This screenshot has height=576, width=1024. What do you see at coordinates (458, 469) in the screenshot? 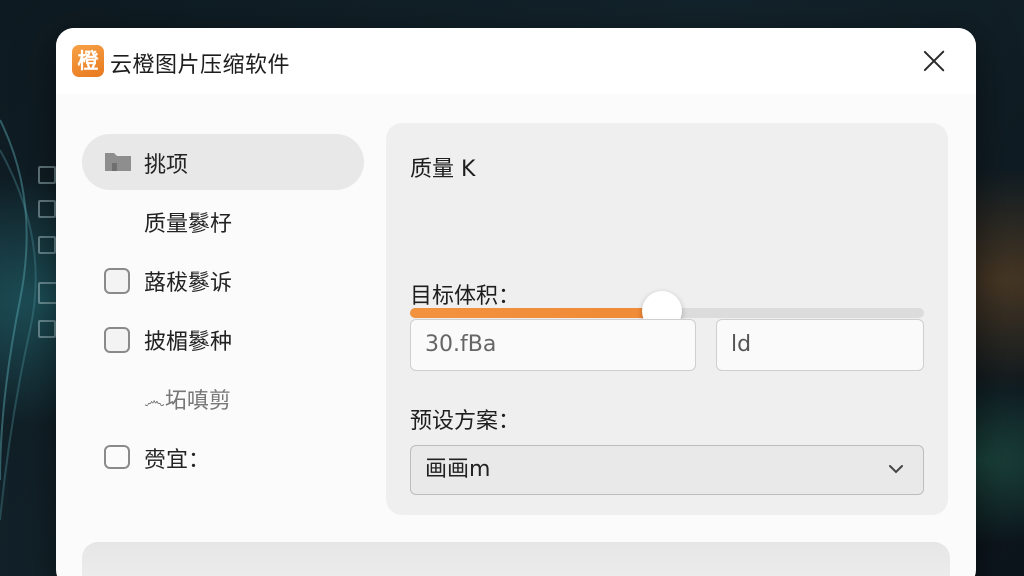
I see `preset-selected-value: 画画m` at bounding box center [458, 469].